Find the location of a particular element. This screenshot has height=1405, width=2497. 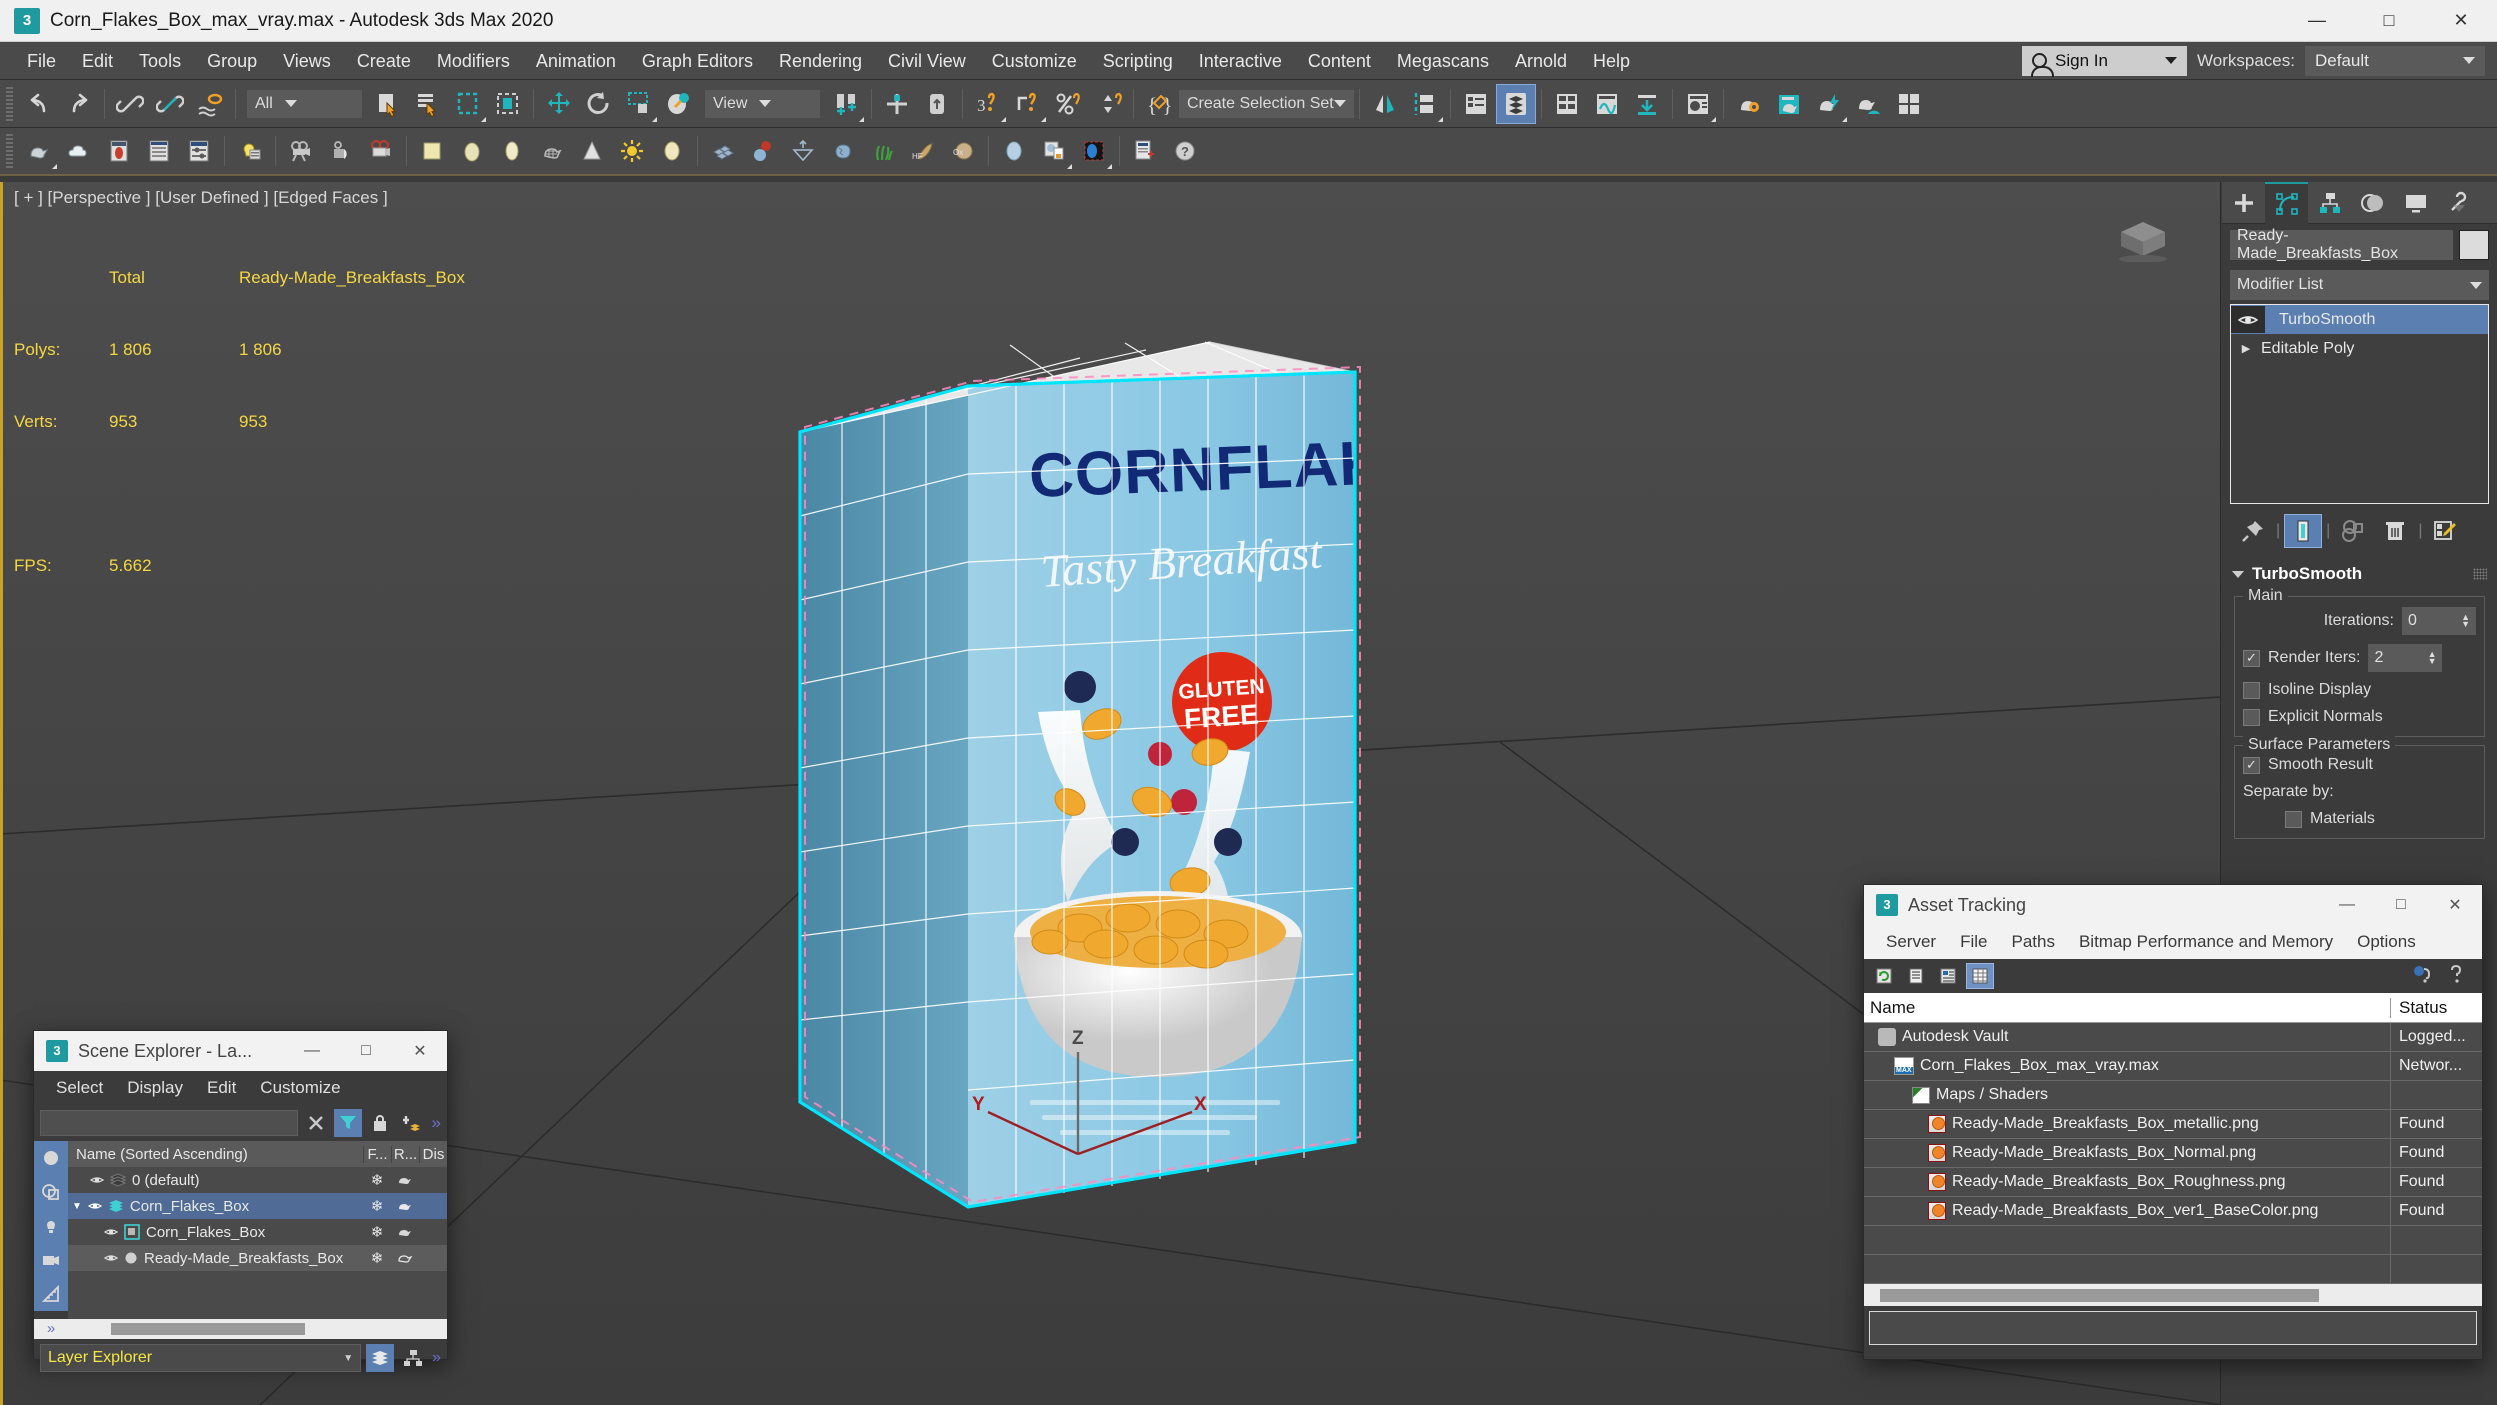

teapot-primitive-icon is located at coordinates (552, 151).